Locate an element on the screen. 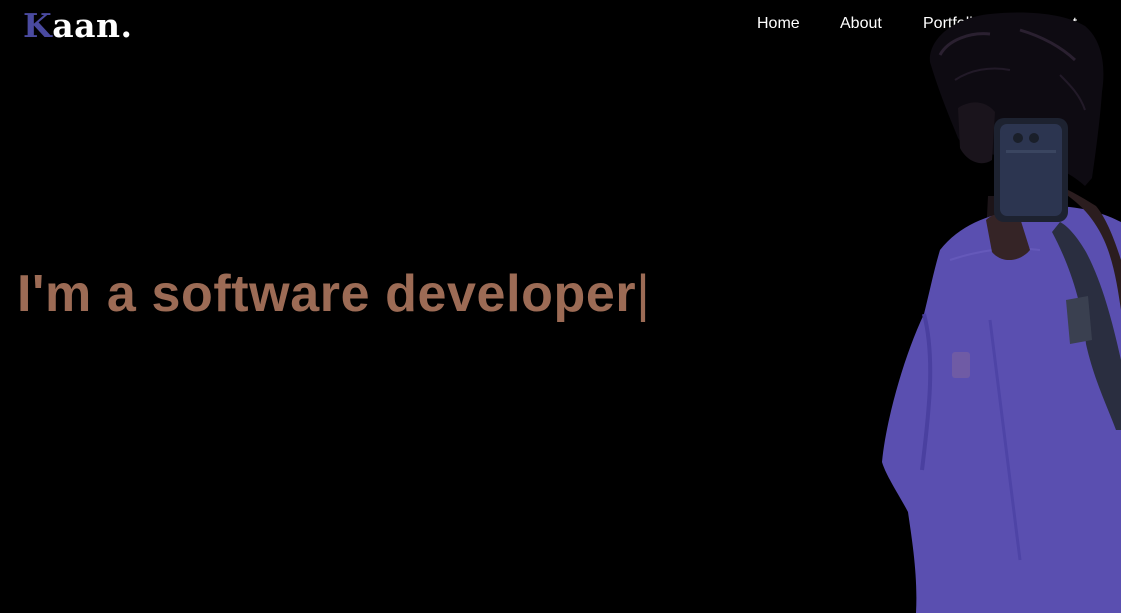 The height and width of the screenshot is (613, 1121). hero-headline: I'm a software developer| is located at coordinates (333, 294).